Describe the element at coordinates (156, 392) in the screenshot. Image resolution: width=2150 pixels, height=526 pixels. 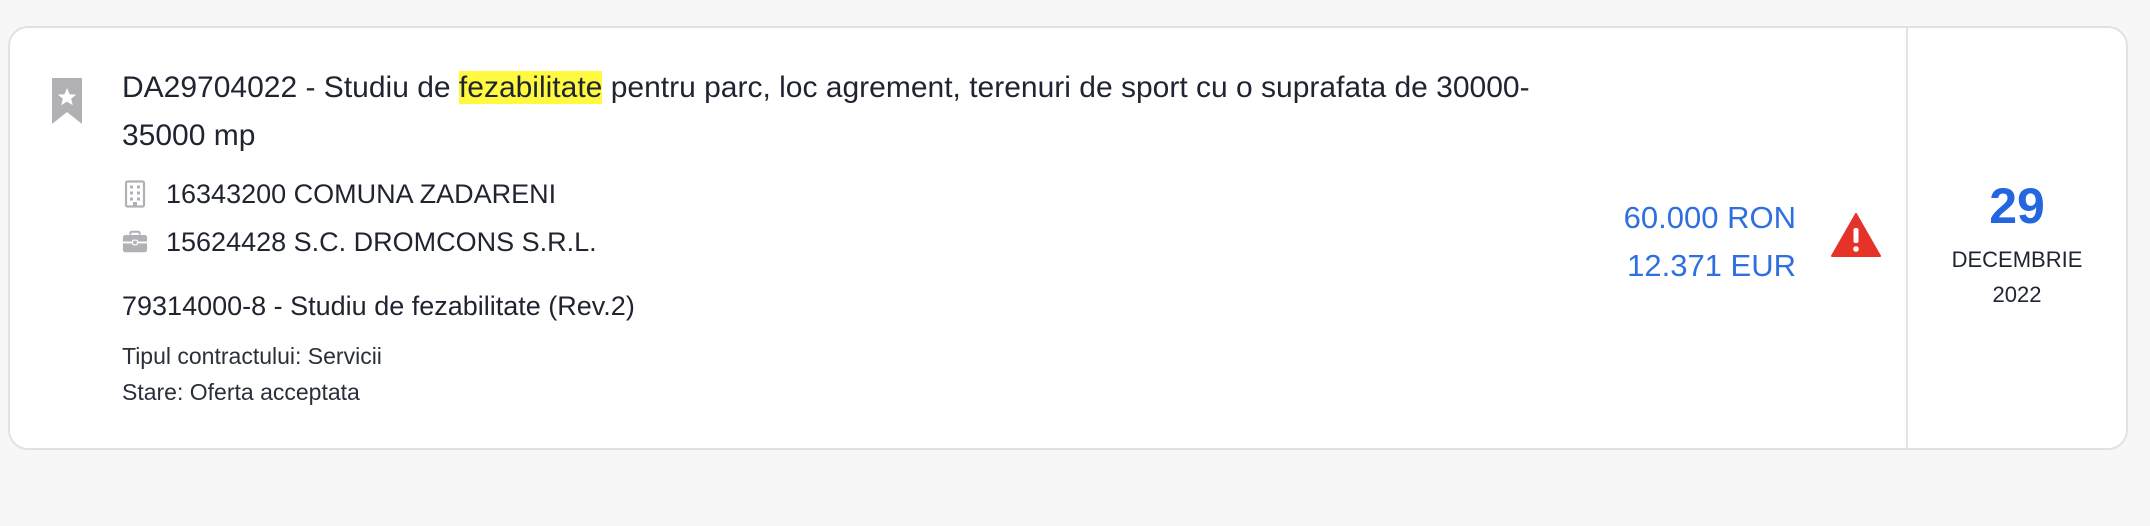
I see `status-label: Stare:` at that location.